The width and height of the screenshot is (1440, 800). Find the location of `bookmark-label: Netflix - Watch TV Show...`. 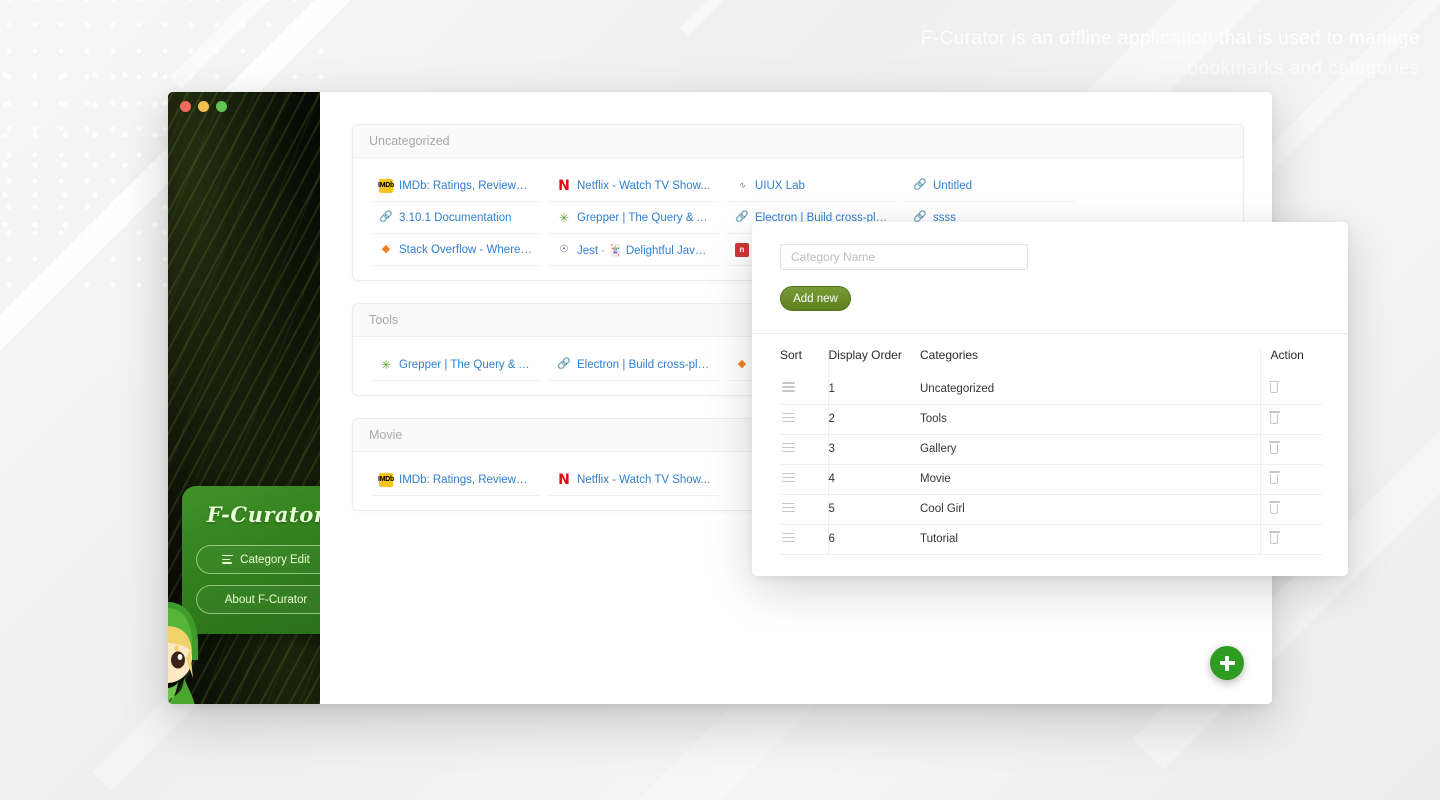

bookmark-label: Netflix - Watch TV Show... is located at coordinates (643, 479).